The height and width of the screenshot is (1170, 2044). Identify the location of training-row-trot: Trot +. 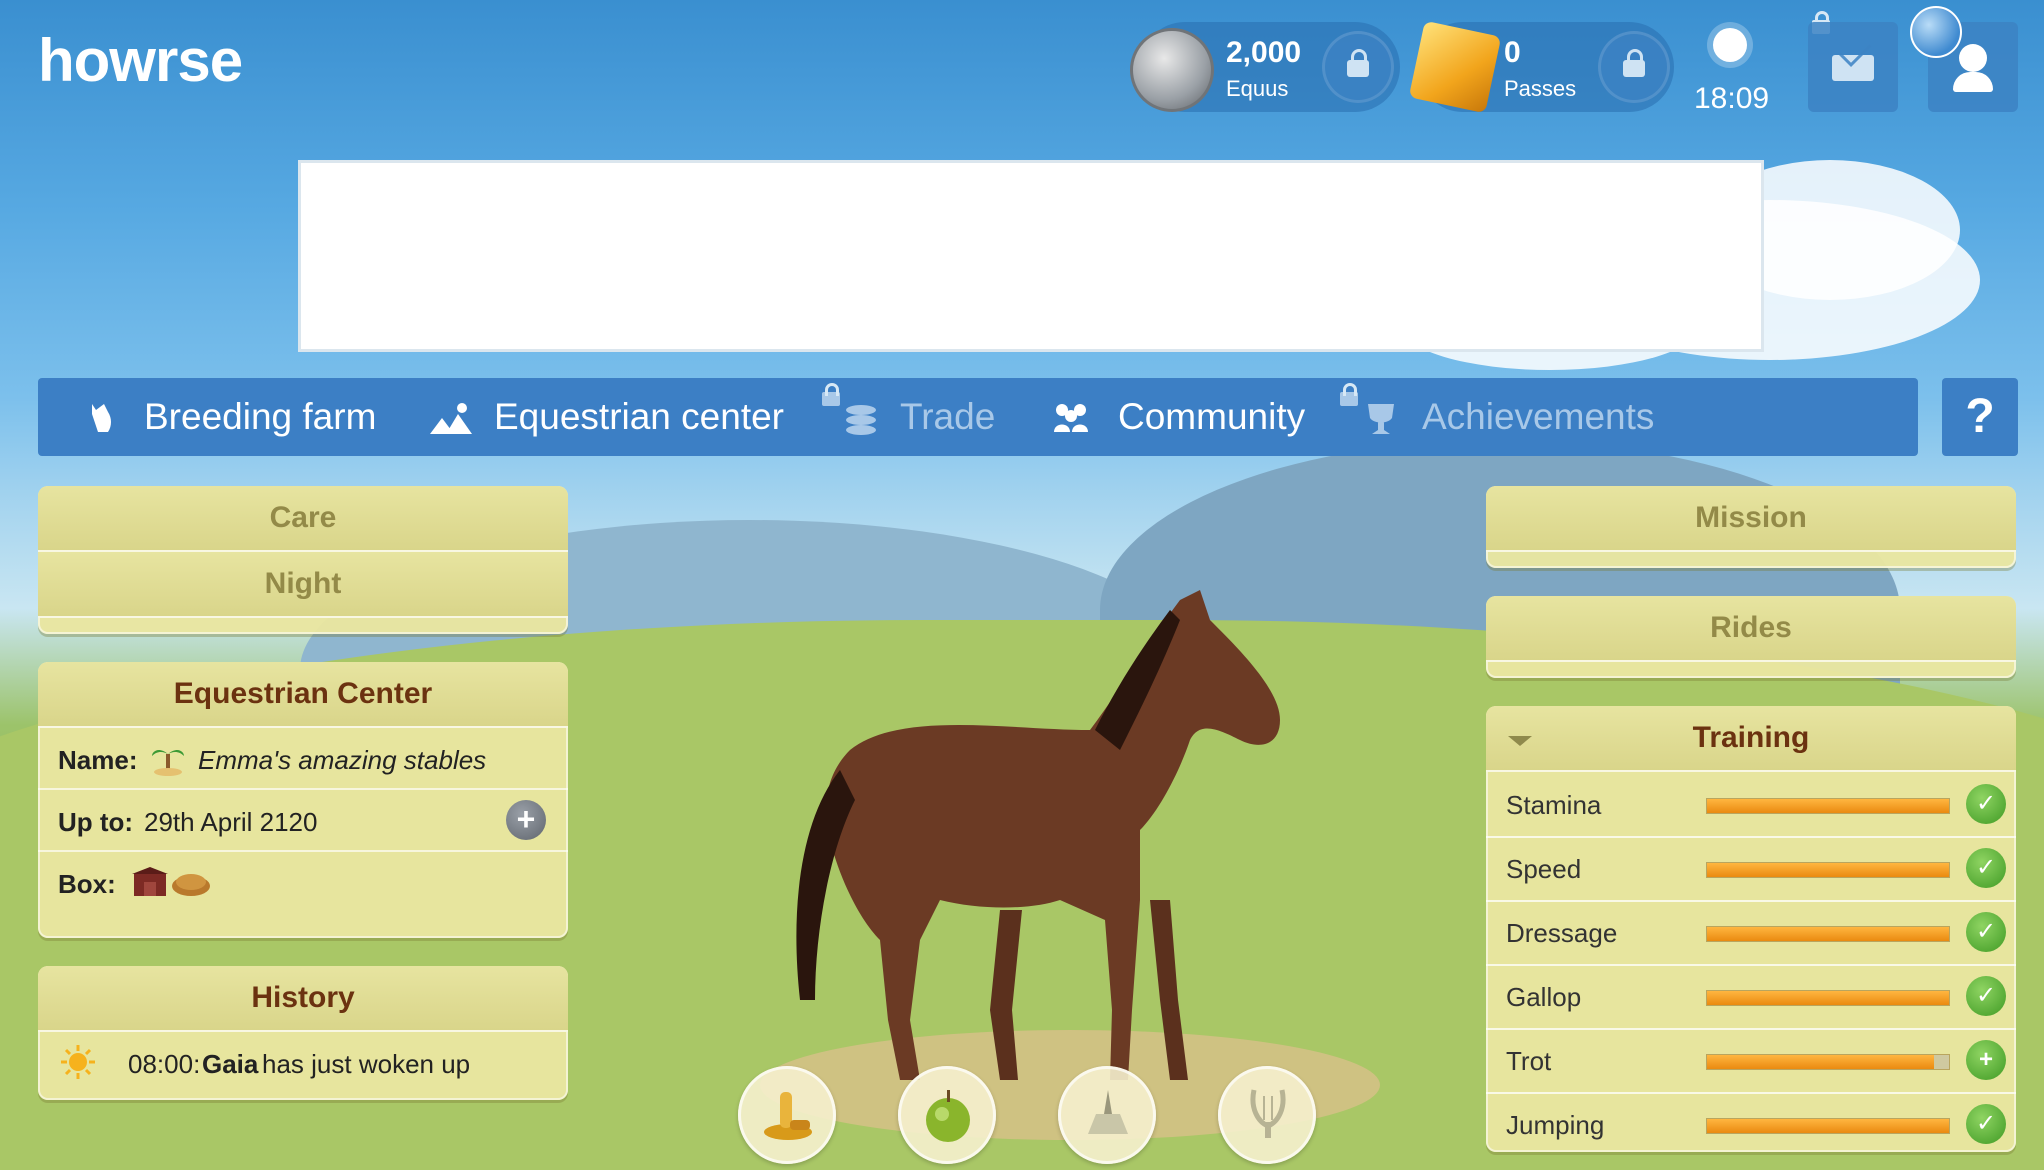
(1751, 1061).